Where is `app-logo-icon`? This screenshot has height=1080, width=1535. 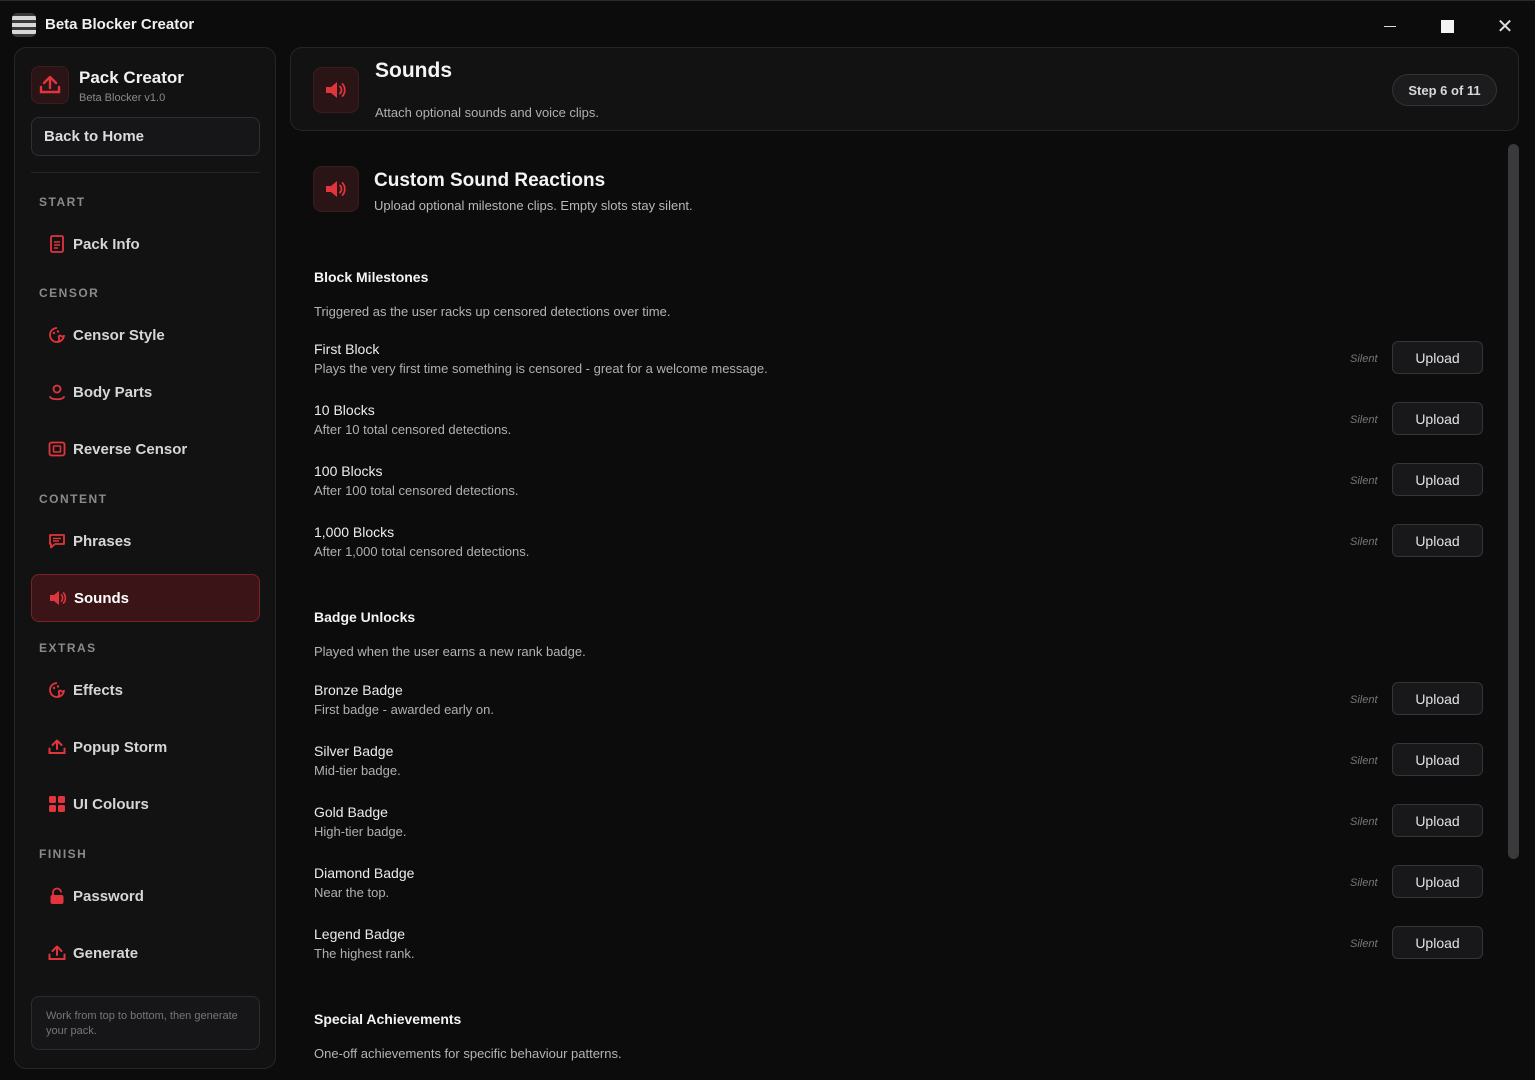 app-logo-icon is located at coordinates (24, 25).